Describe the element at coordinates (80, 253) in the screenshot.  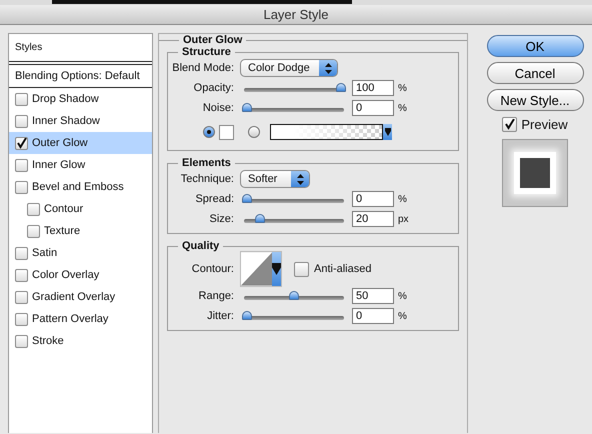
I see `list-item: Satin` at that location.